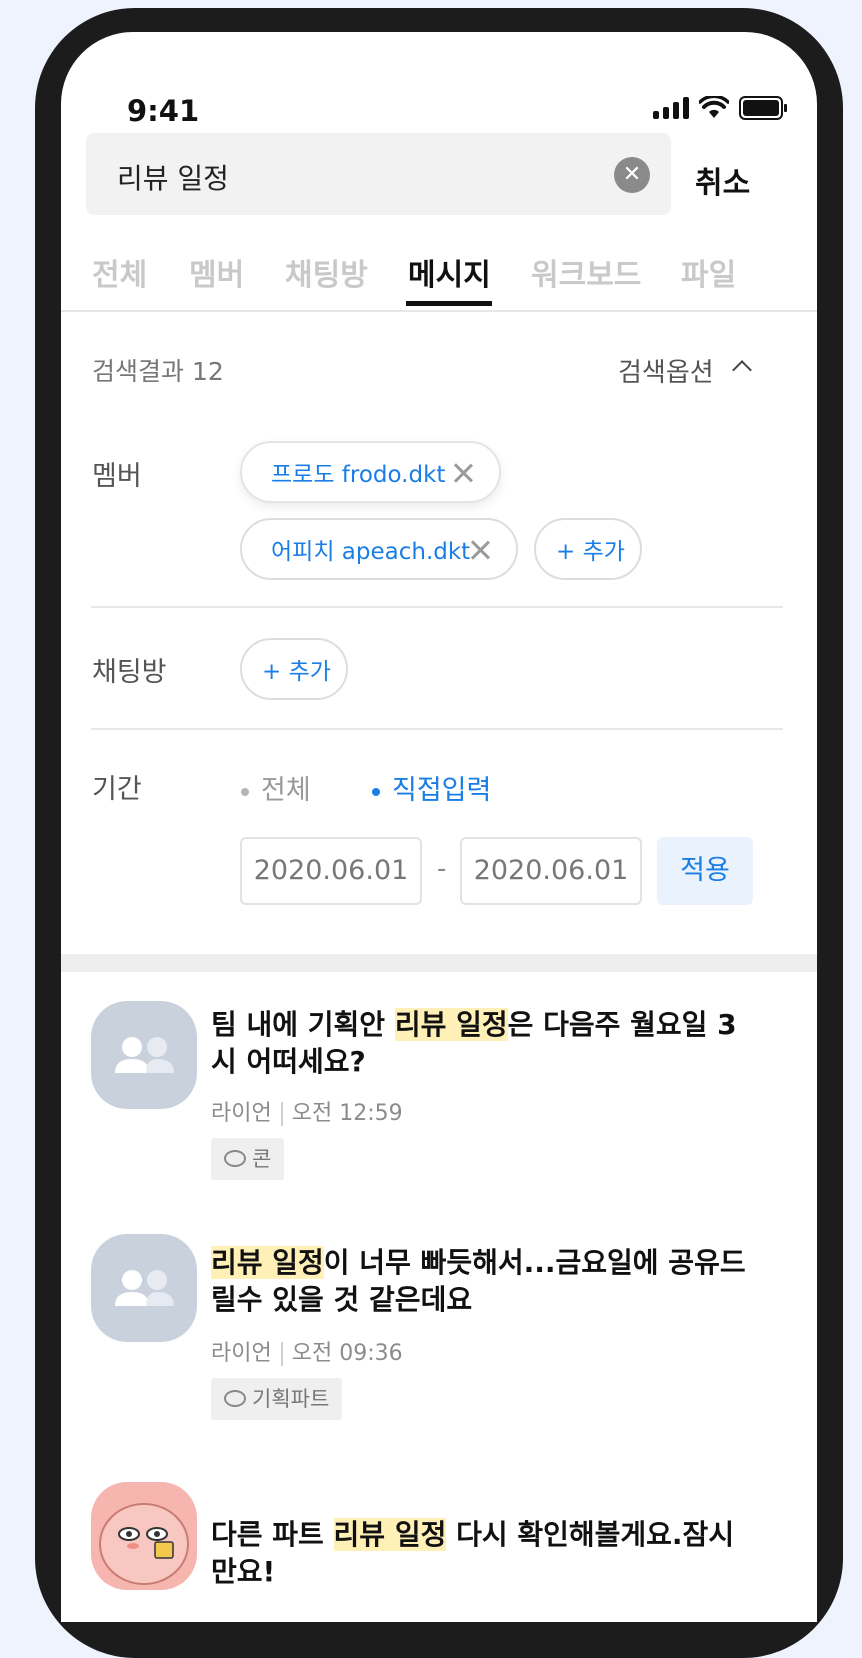 This screenshot has height=1658, width=862. I want to click on battery-icon, so click(763, 108).